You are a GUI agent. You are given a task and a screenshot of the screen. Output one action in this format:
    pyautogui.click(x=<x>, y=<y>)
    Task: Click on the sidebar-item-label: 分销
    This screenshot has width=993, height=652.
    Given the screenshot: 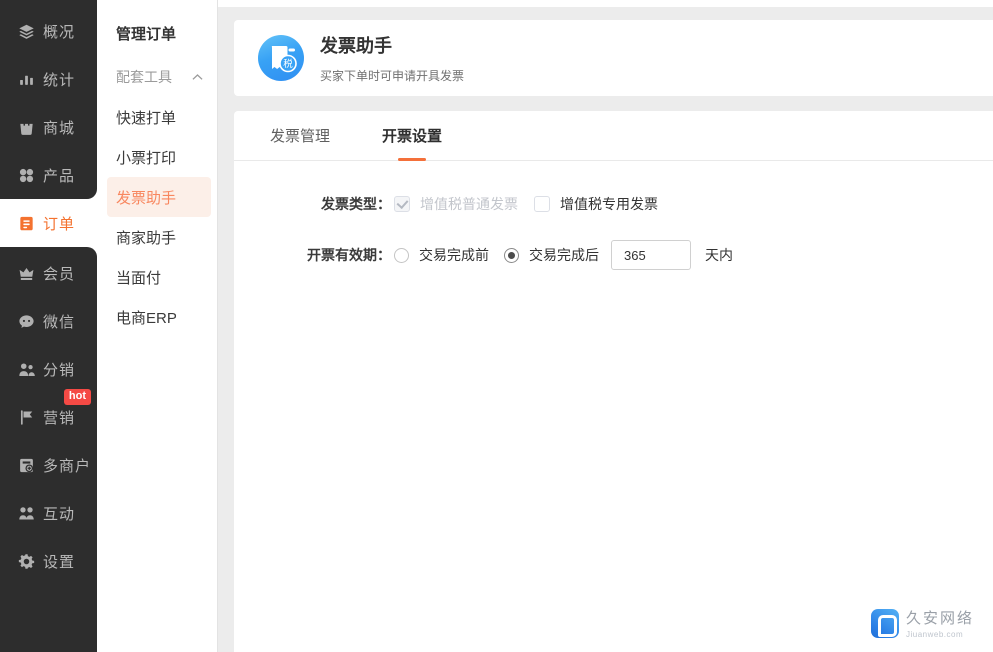 What is the action you would take?
    pyautogui.click(x=59, y=370)
    